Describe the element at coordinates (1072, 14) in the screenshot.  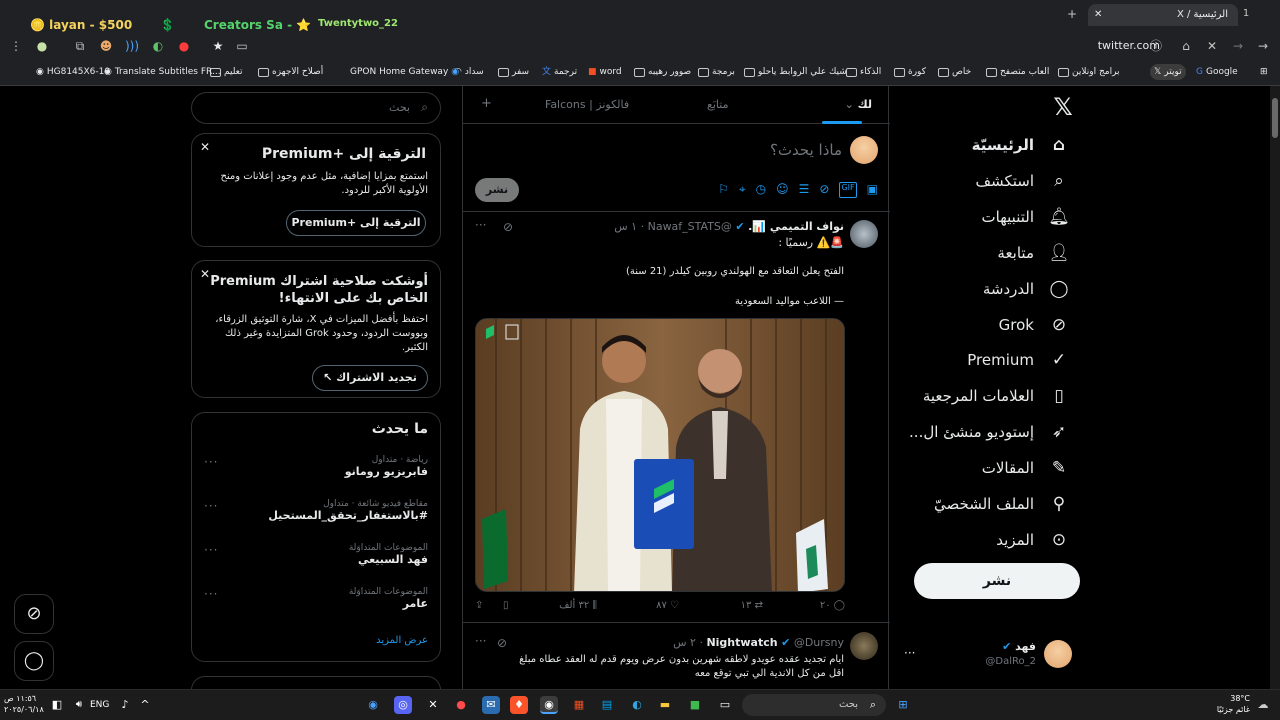
I see `new-tab-button: +` at that location.